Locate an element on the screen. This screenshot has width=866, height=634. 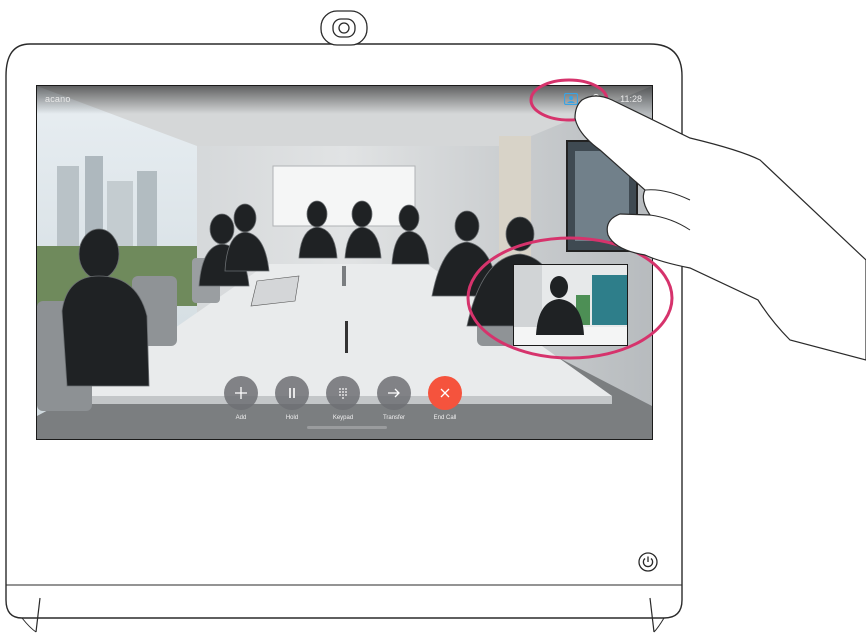
arrow-right-icon is located at coordinates (394, 393).